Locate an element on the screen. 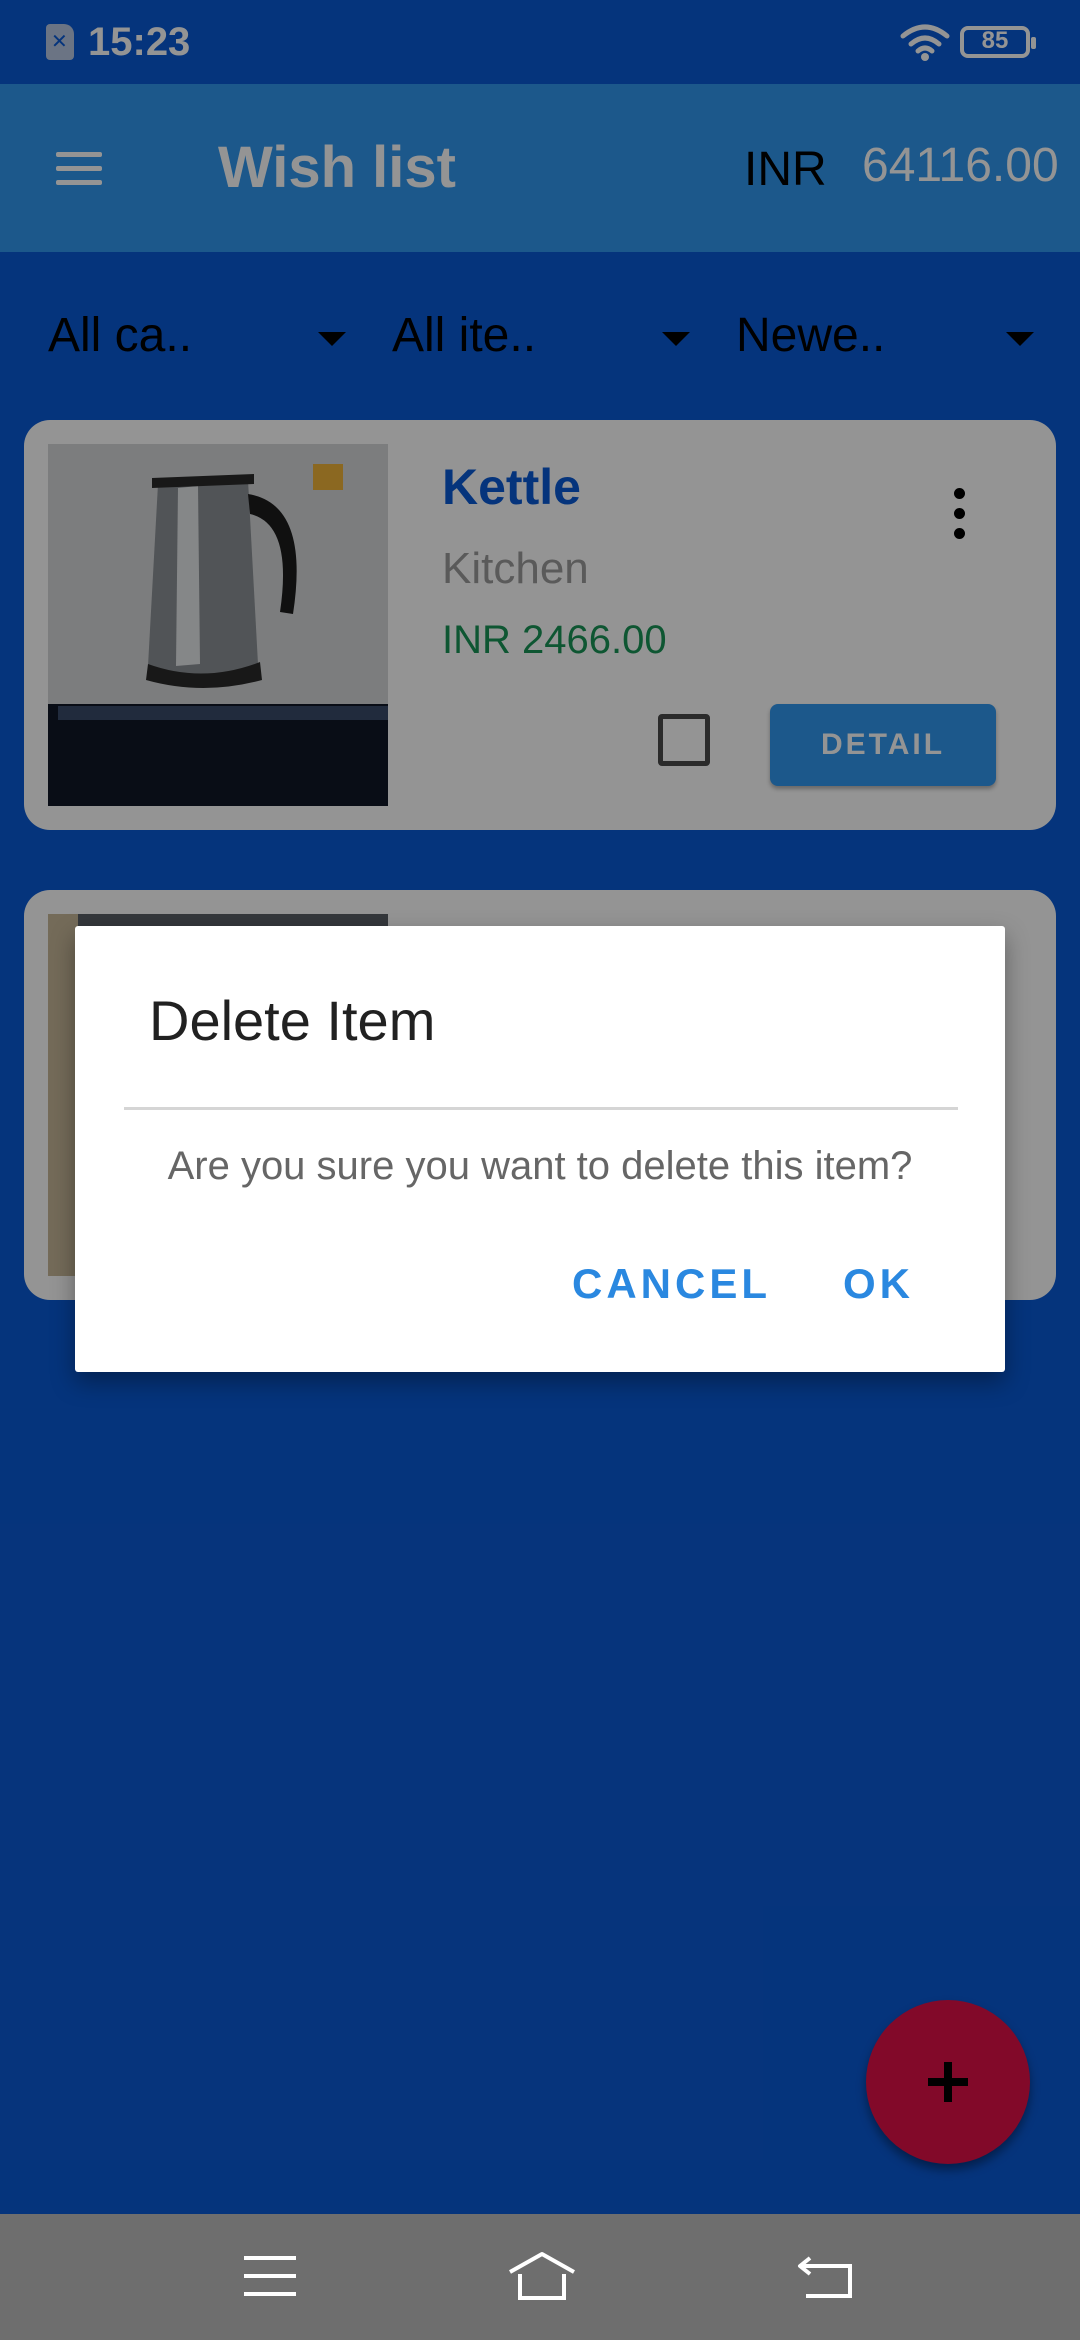  nav-menu-icon is located at coordinates (270, 2276).